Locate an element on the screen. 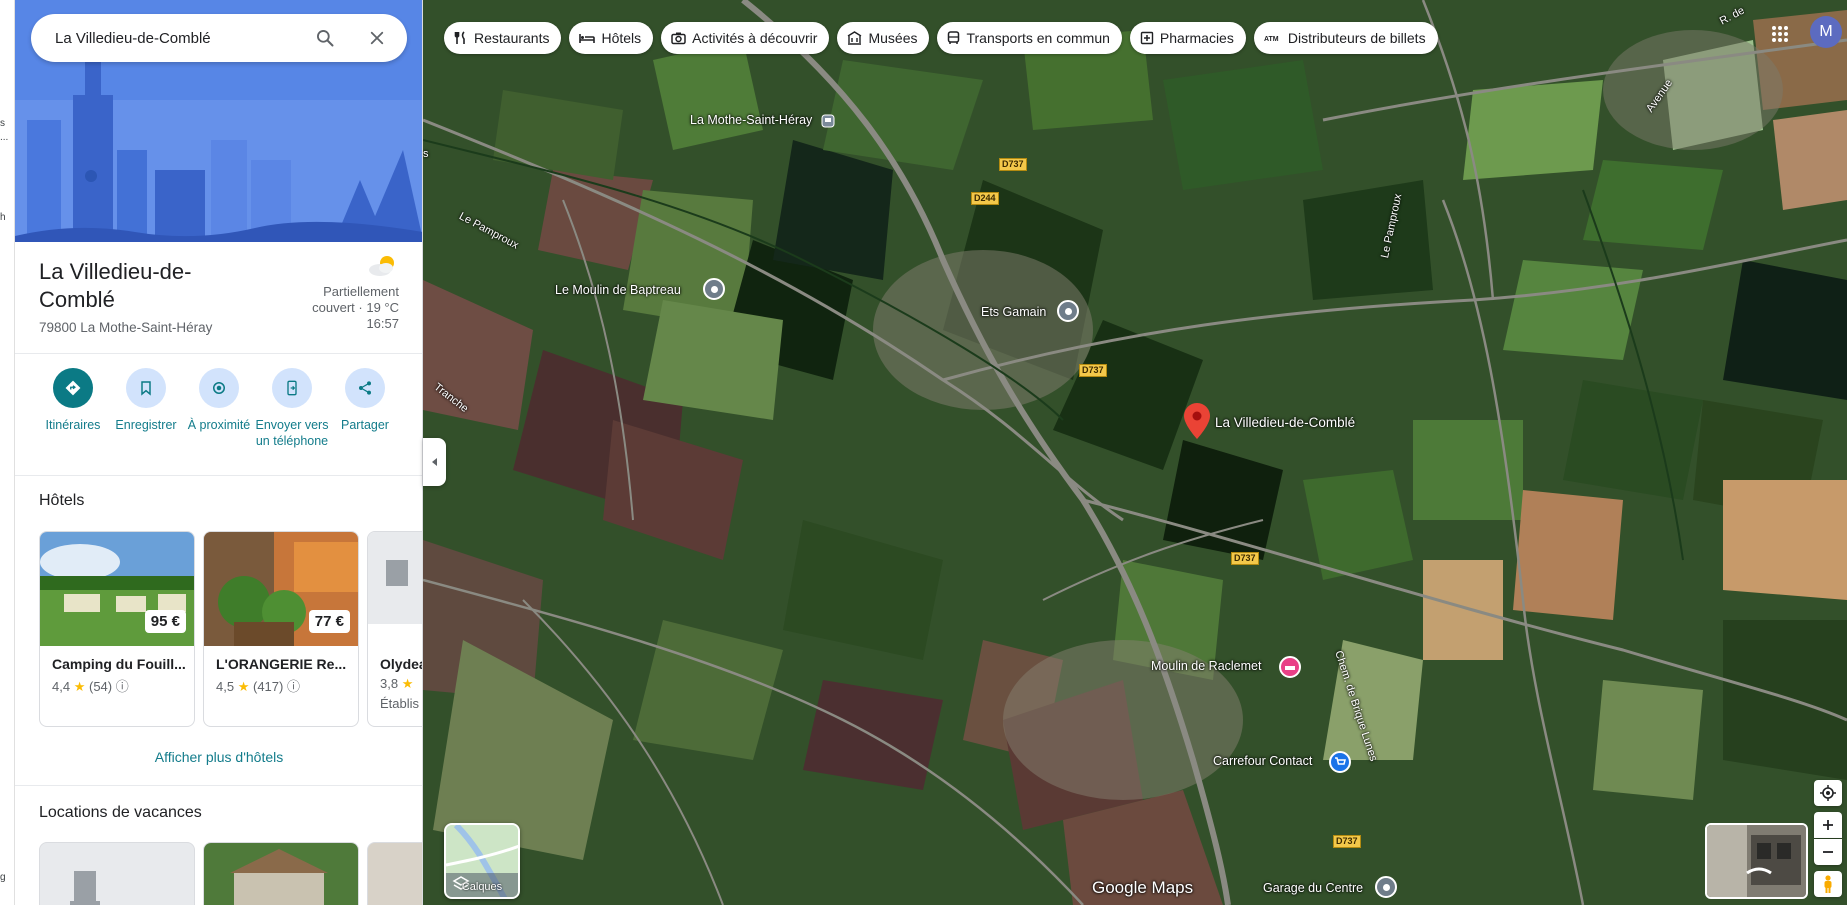 The width and height of the screenshot is (1847, 905). send-to-phone-icon is located at coordinates (292, 388).